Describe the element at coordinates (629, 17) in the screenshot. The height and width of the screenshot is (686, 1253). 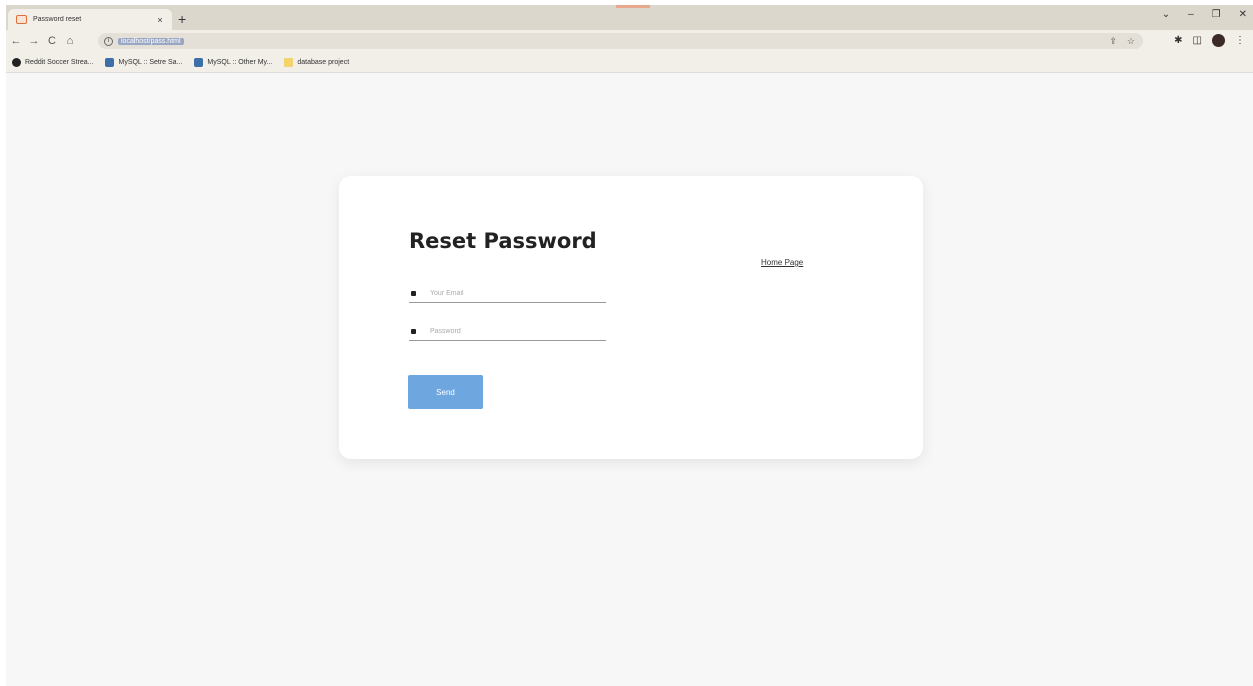
I see `tab-strip: Password reset × + ⌄ – ❐ ✕` at that location.